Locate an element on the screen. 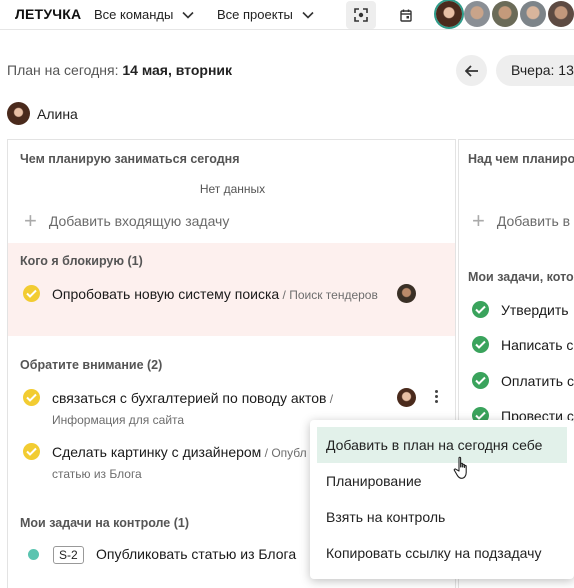  focus-icon is located at coordinates (361, 15).